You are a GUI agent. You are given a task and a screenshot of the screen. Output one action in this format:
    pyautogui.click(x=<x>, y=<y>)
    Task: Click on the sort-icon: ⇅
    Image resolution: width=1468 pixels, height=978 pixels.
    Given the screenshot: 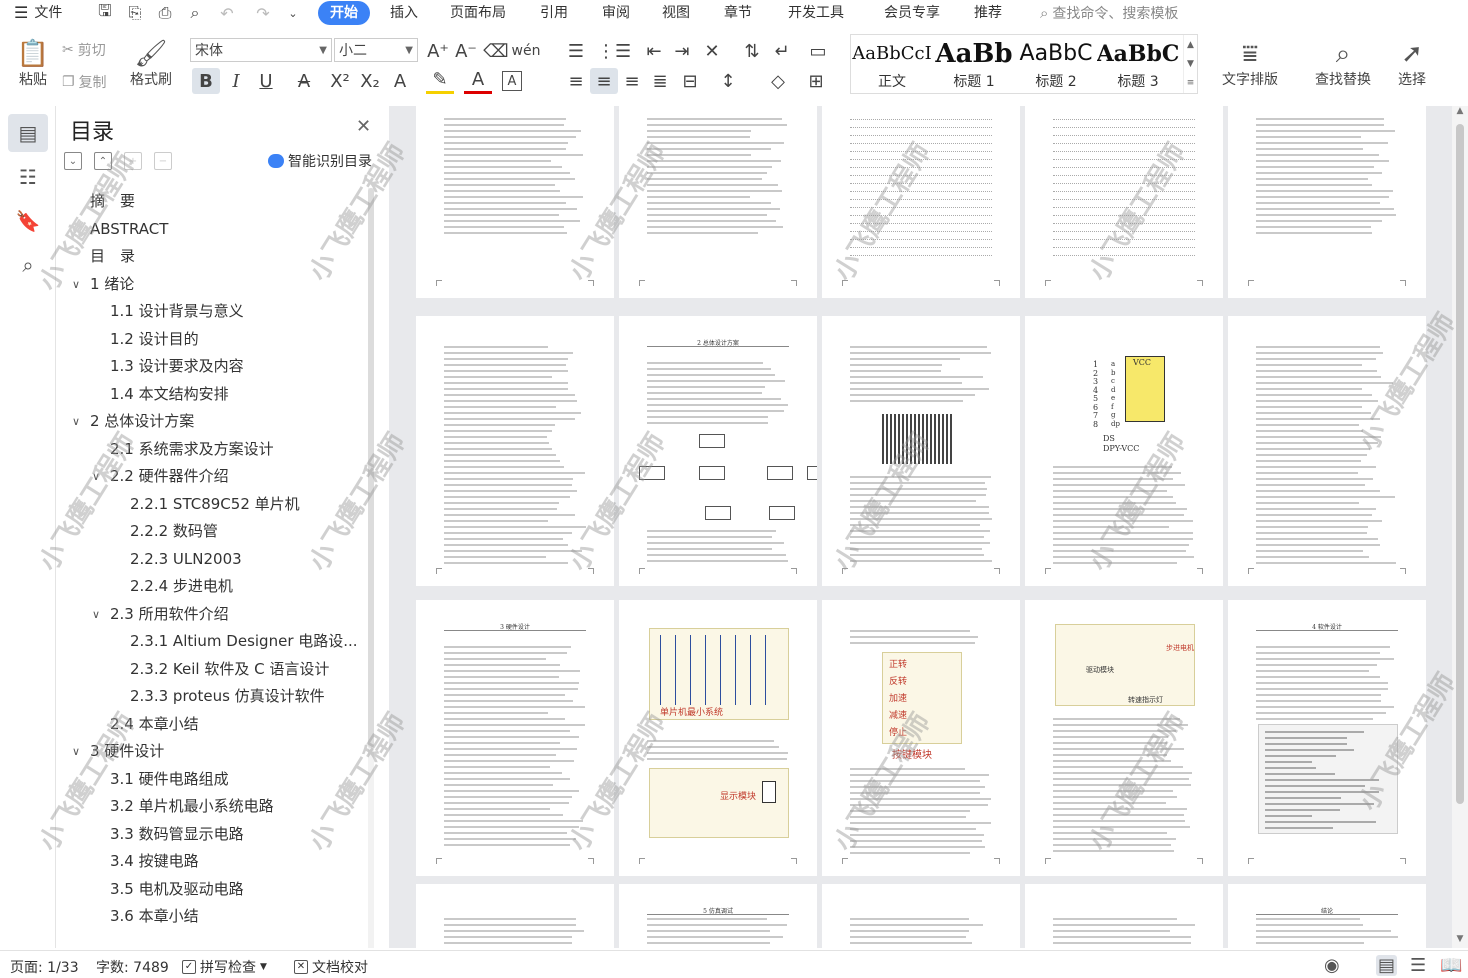 What is the action you would take?
    pyautogui.click(x=752, y=51)
    